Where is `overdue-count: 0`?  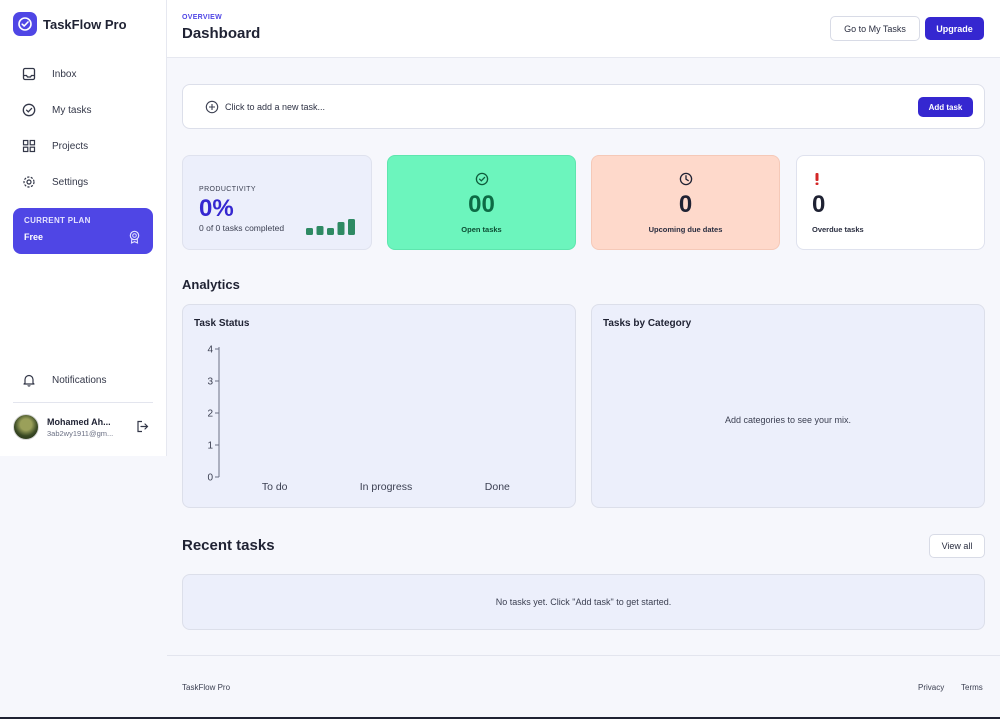 overdue-count: 0 is located at coordinates (819, 204).